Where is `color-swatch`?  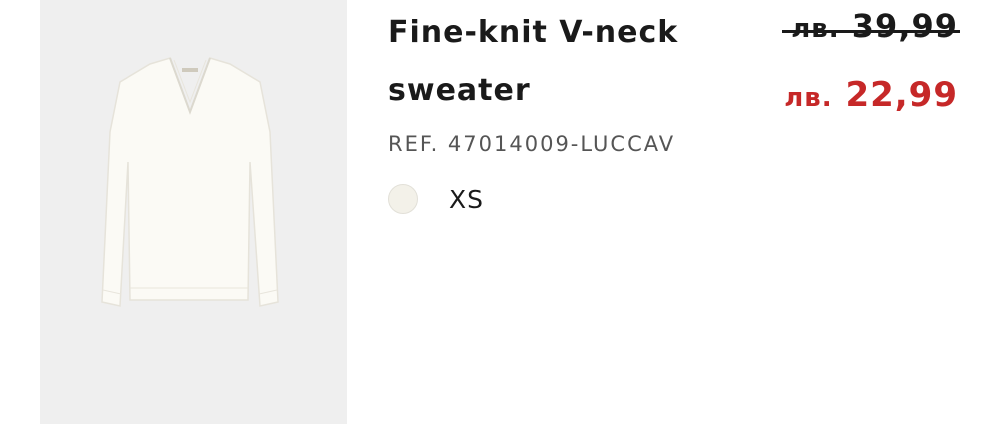 color-swatch is located at coordinates (403, 199).